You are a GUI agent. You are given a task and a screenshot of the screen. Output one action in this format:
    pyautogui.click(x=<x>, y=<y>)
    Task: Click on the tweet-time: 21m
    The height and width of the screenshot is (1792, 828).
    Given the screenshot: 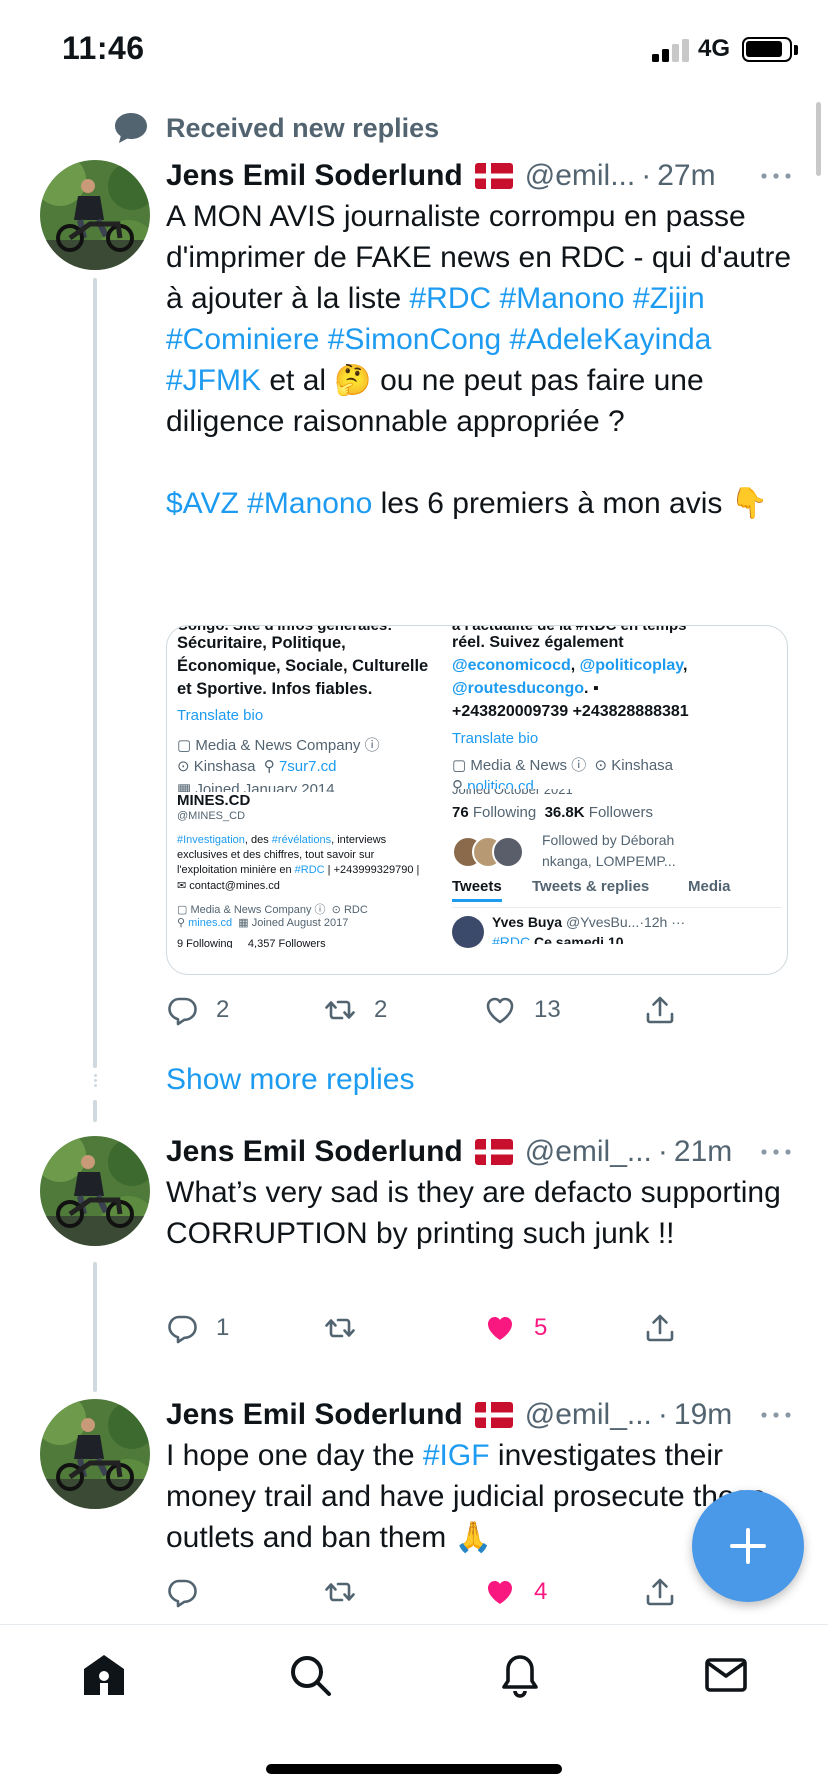 What is the action you would take?
    pyautogui.click(x=703, y=1152)
    